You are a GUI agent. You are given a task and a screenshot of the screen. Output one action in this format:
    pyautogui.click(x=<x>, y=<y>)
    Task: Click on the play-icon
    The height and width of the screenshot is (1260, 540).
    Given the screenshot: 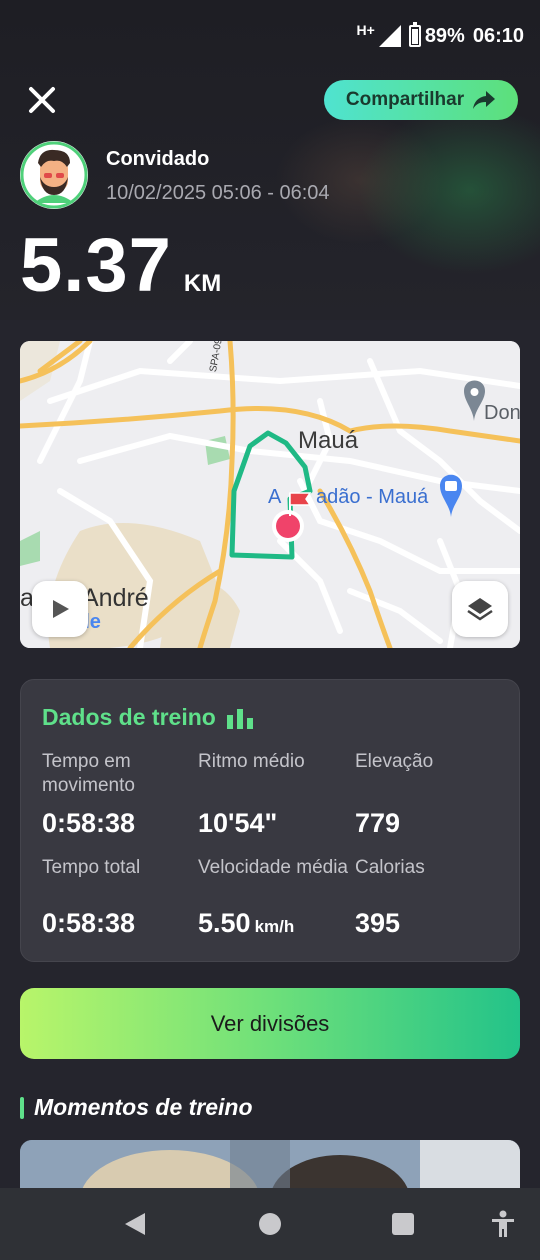 What is the action you would take?
    pyautogui.click(x=61, y=609)
    